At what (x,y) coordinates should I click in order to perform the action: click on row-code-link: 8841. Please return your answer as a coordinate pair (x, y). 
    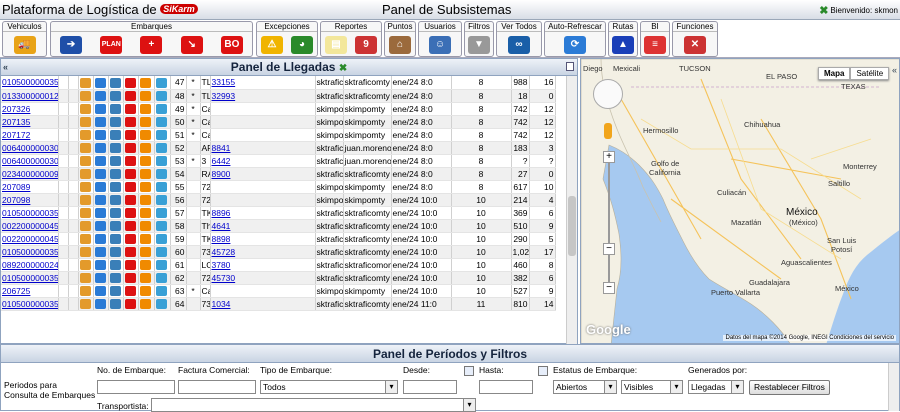
    Looking at the image, I should click on (221, 148).